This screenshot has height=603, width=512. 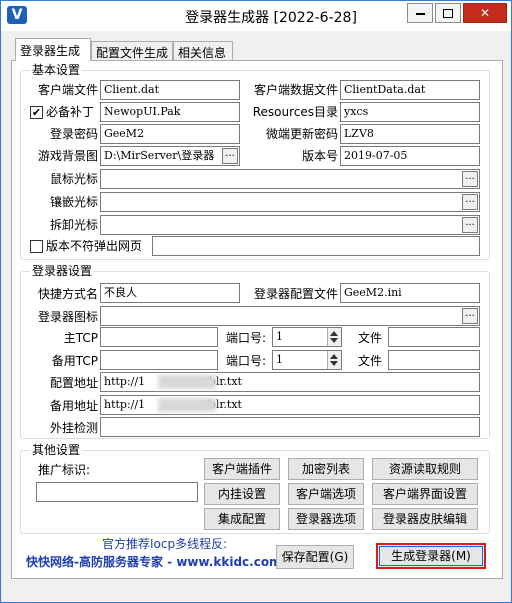 I want to click on patch-checkbox: ✔, so click(x=36, y=112).